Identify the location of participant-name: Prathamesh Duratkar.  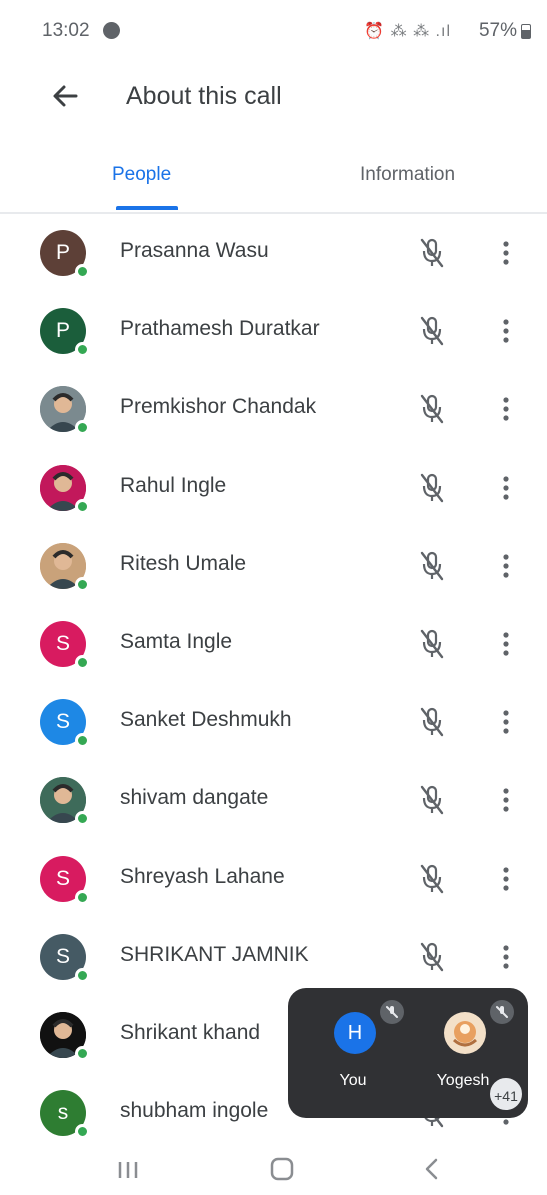
(220, 329).